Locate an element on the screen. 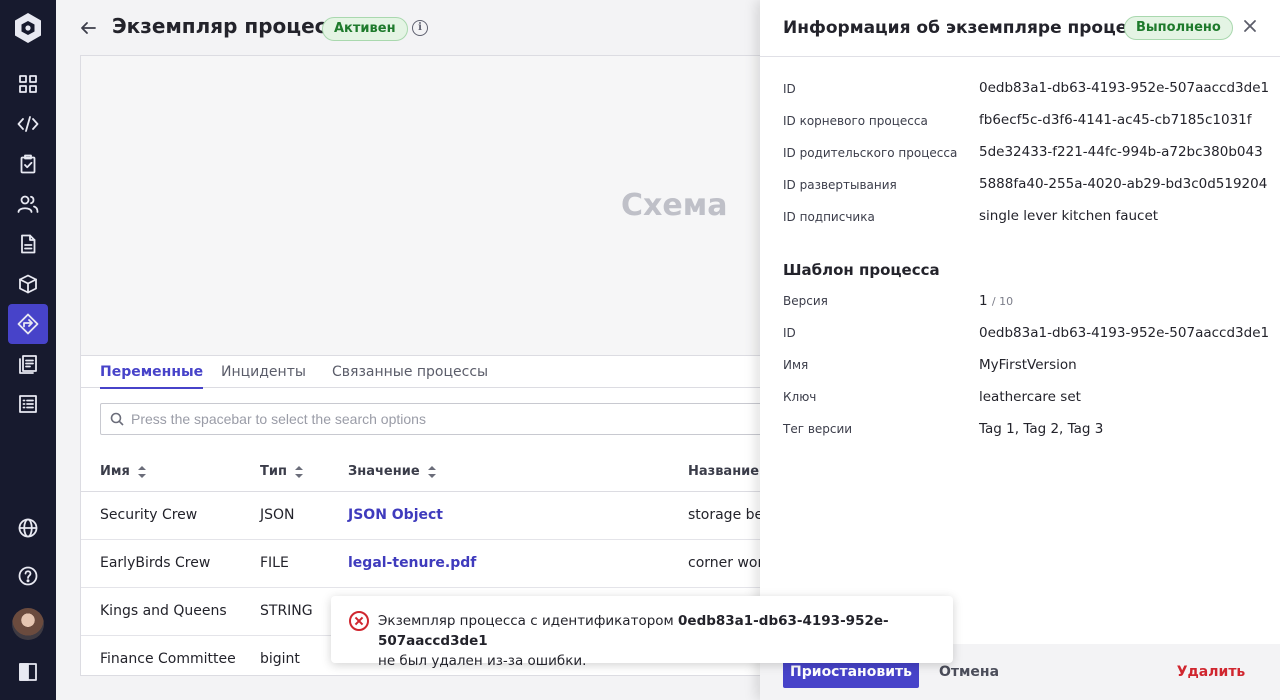 The width and height of the screenshot is (1280, 700). cell-value-link: legal-tenure.pdf is located at coordinates (412, 563).